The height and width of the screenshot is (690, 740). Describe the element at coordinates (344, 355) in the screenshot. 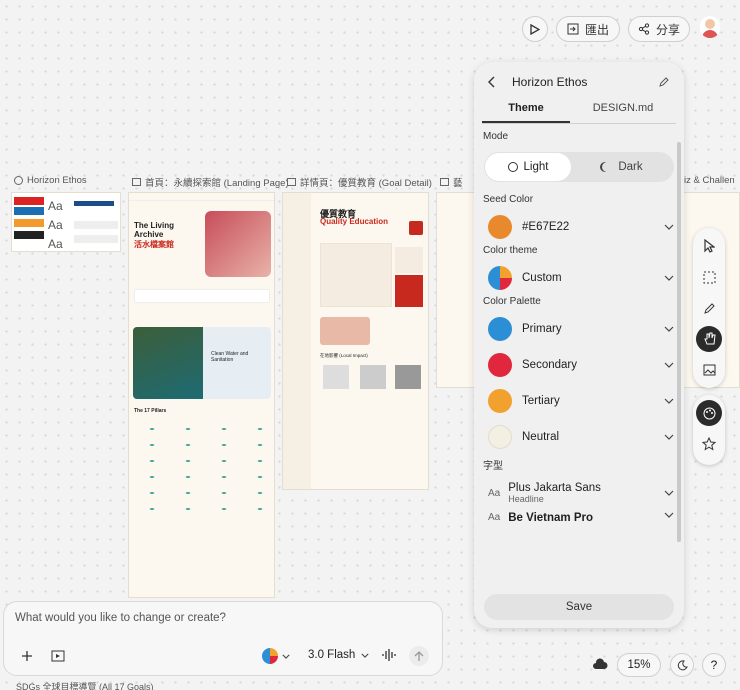

I see `detail-section: 在地影響 (Local Impact)` at that location.